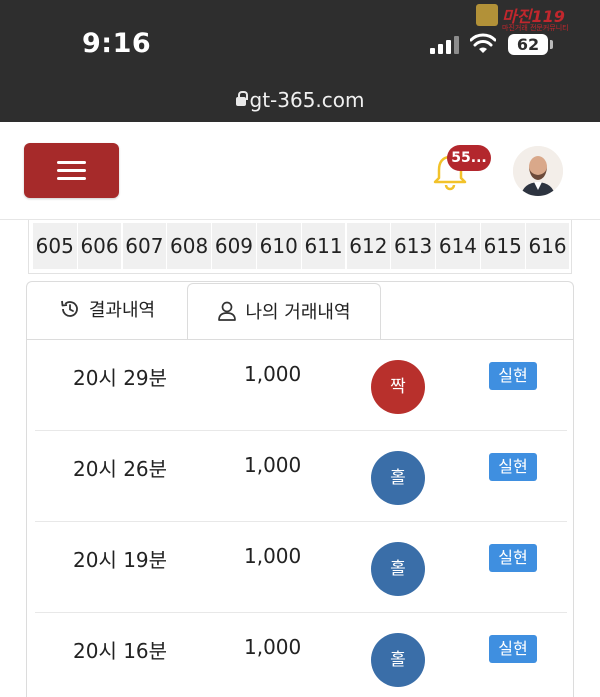 Image resolution: width=600 pixels, height=697 pixels. Describe the element at coordinates (99, 246) in the screenshot. I see `round-number-cell: 606` at that location.